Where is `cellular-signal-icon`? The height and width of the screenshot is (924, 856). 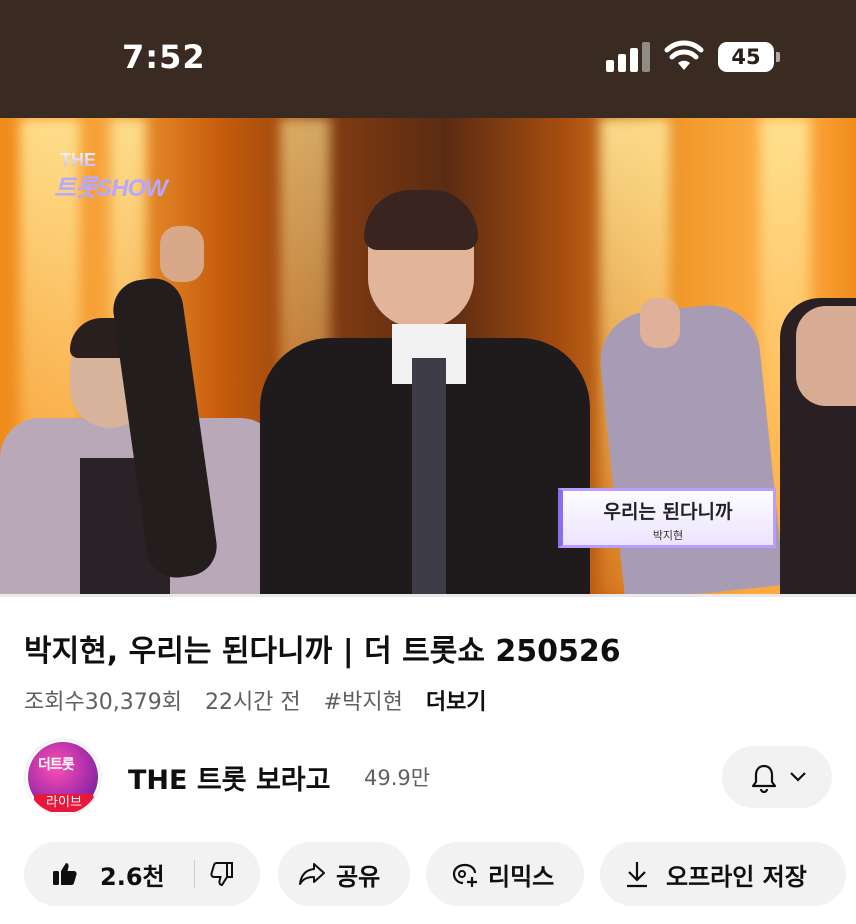
cellular-signal-icon is located at coordinates (629, 57).